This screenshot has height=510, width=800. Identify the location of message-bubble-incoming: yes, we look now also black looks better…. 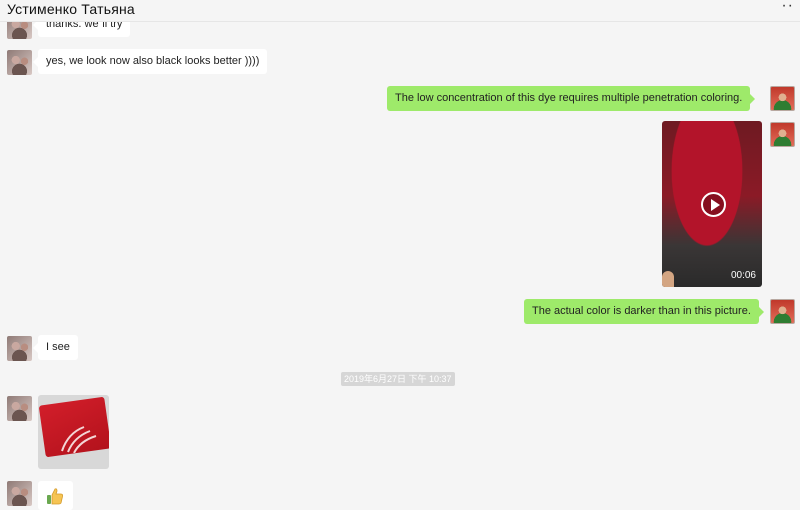
(150, 61).